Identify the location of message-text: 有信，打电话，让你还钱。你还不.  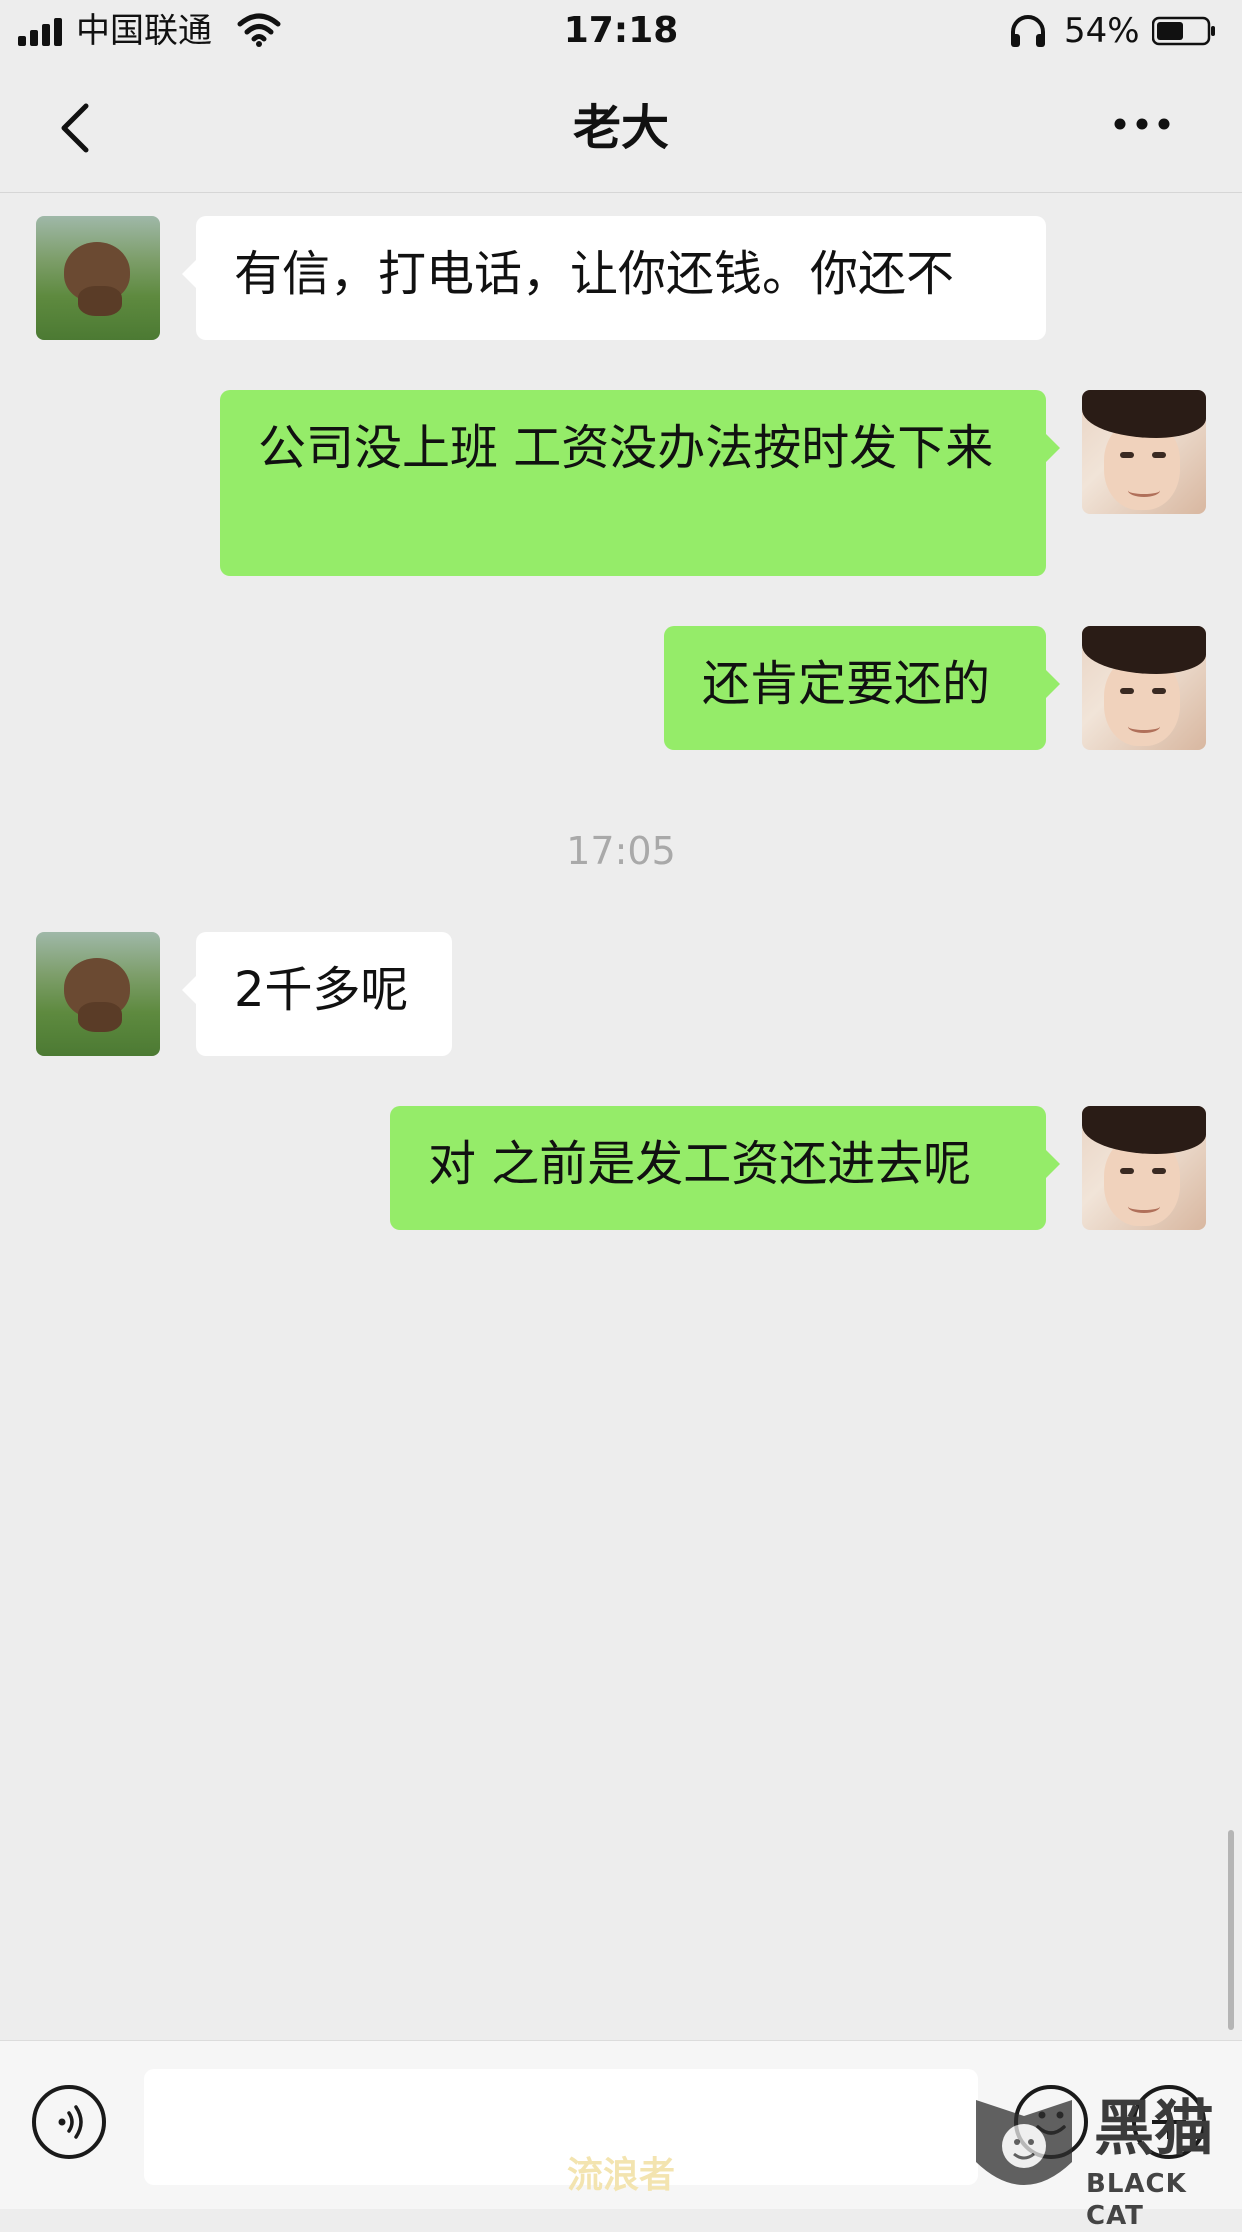
(594, 274).